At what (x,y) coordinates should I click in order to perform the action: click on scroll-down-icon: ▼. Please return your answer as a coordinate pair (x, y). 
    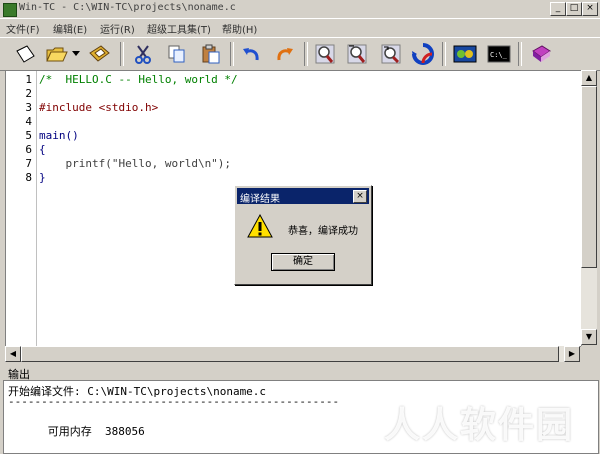
    Looking at the image, I should click on (589, 337).